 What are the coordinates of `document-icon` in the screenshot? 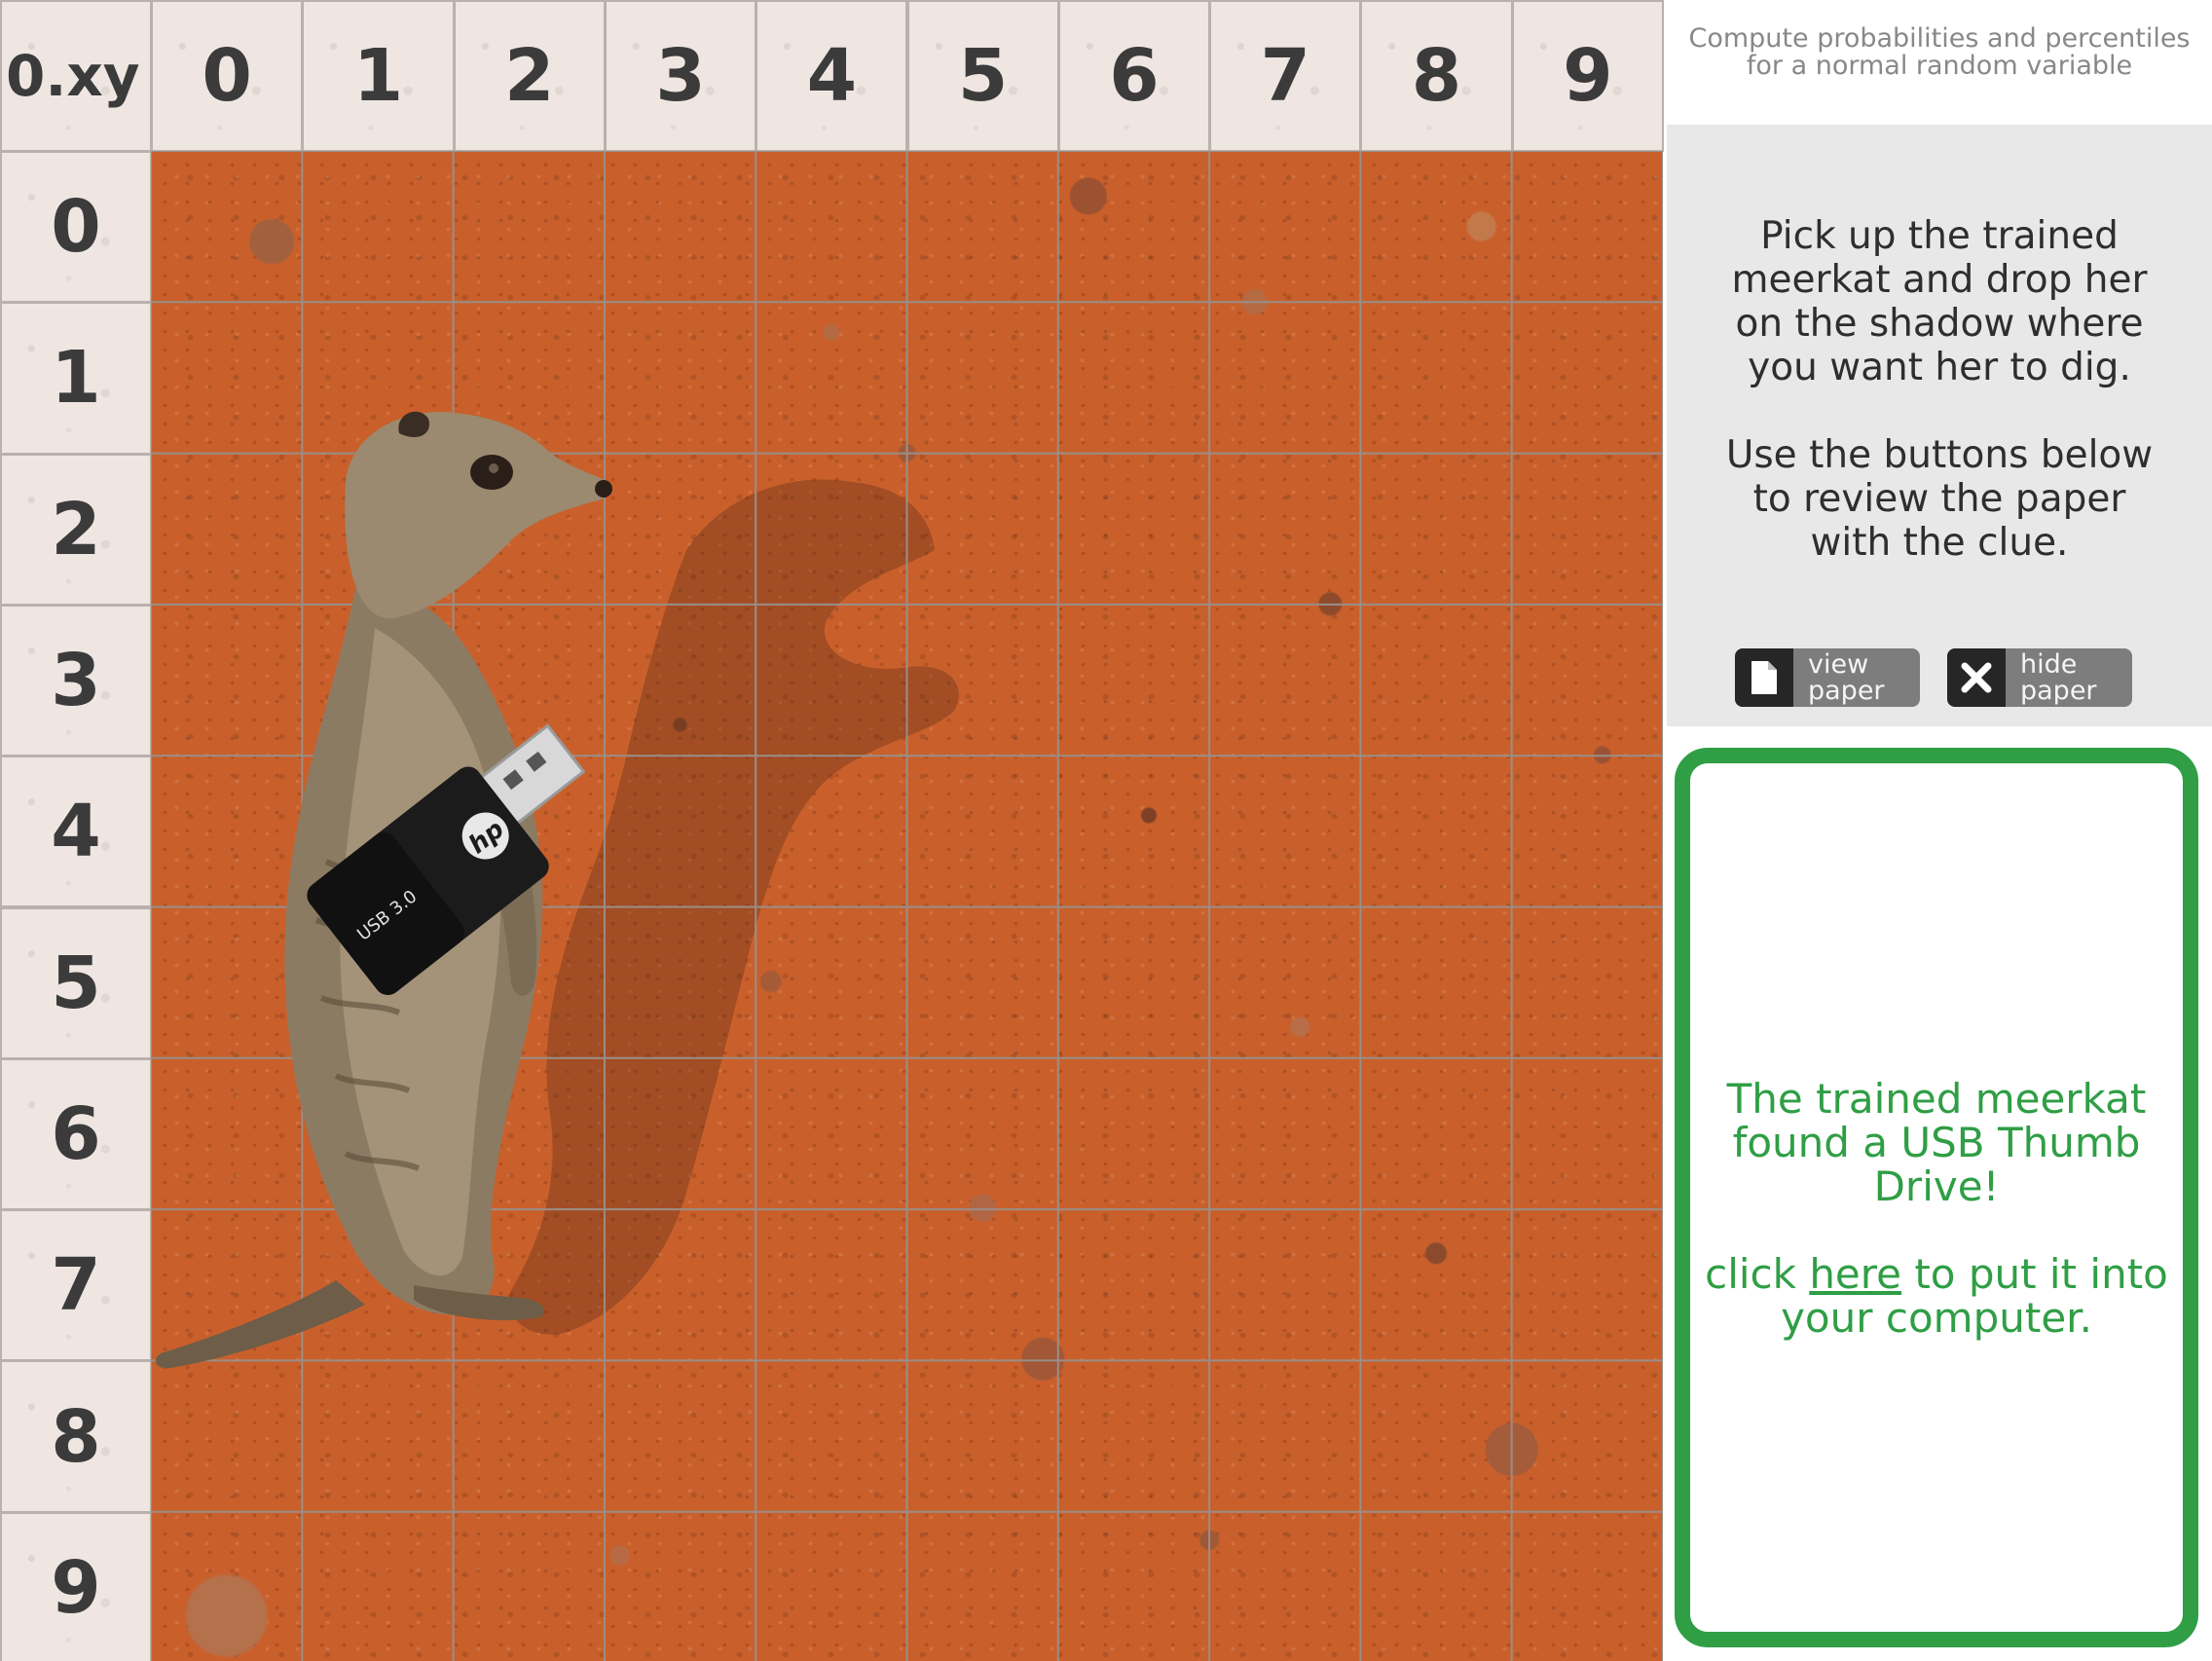 It's located at (1764, 678).